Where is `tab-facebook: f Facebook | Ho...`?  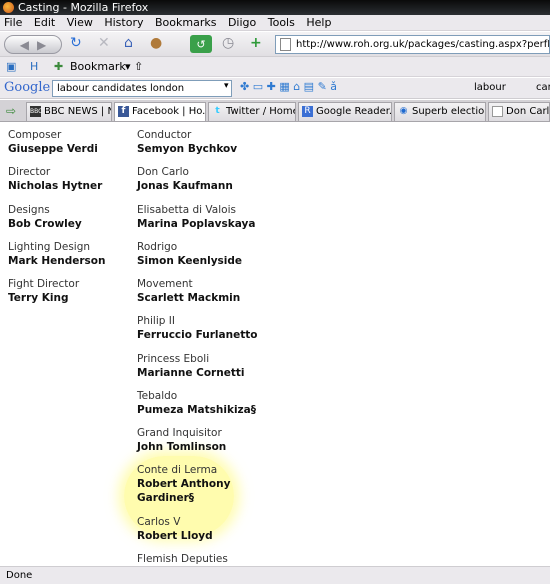 tab-facebook: f Facebook | Ho... is located at coordinates (160, 111).